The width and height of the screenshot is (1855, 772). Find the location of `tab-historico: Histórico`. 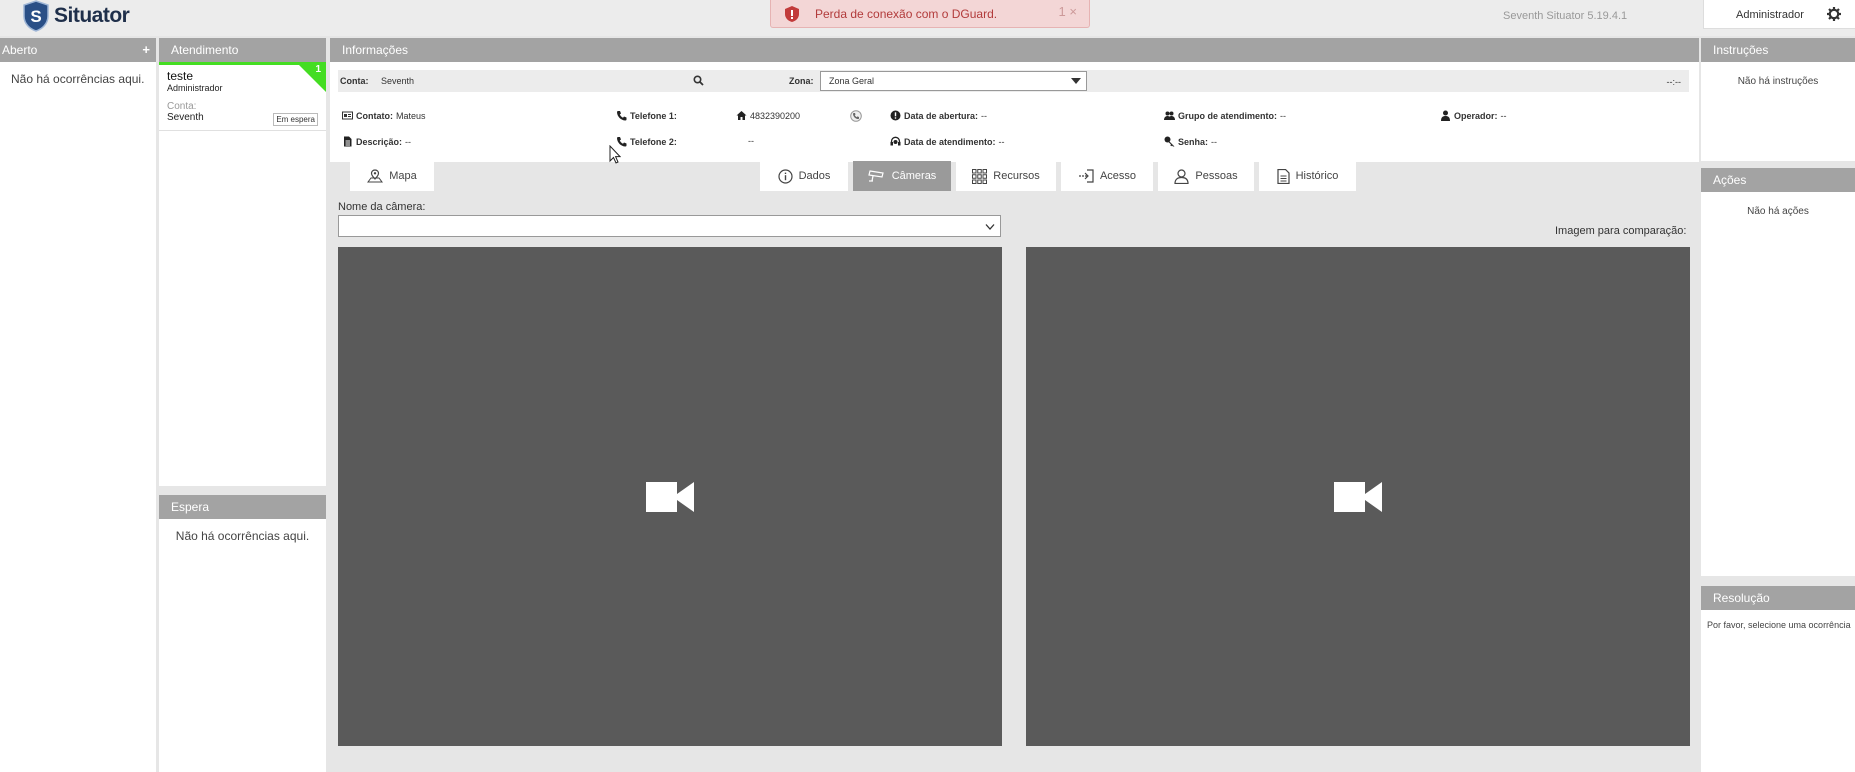

tab-historico: Histórico is located at coordinates (1307, 176).